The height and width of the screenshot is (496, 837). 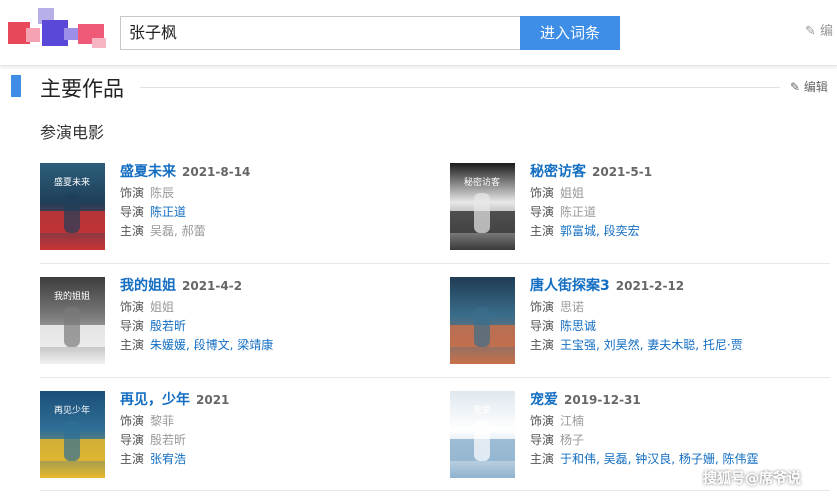 I want to click on poster-art: 宠爱, so click(x=482, y=432).